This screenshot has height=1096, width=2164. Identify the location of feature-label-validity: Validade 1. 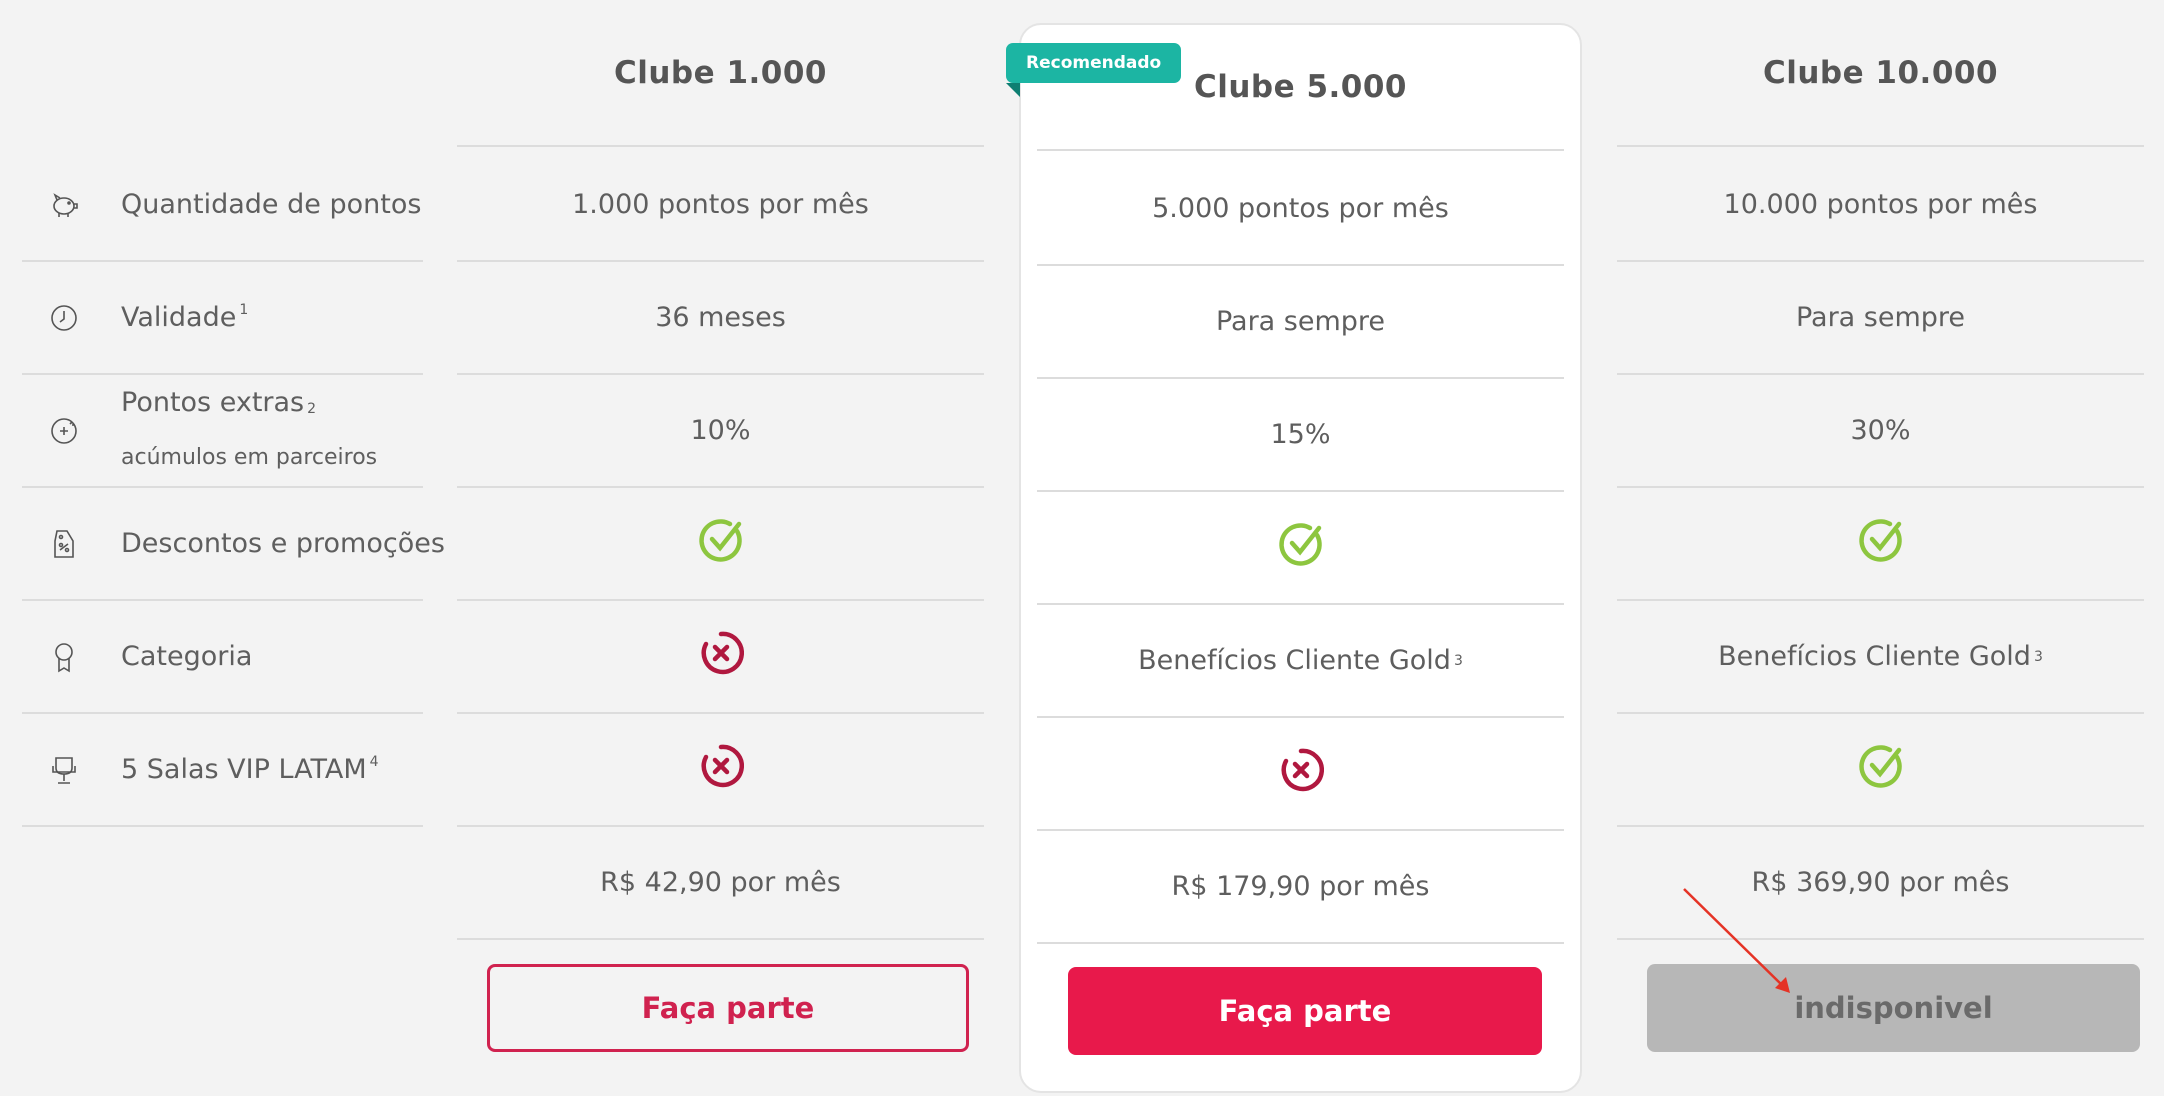
(184, 317).